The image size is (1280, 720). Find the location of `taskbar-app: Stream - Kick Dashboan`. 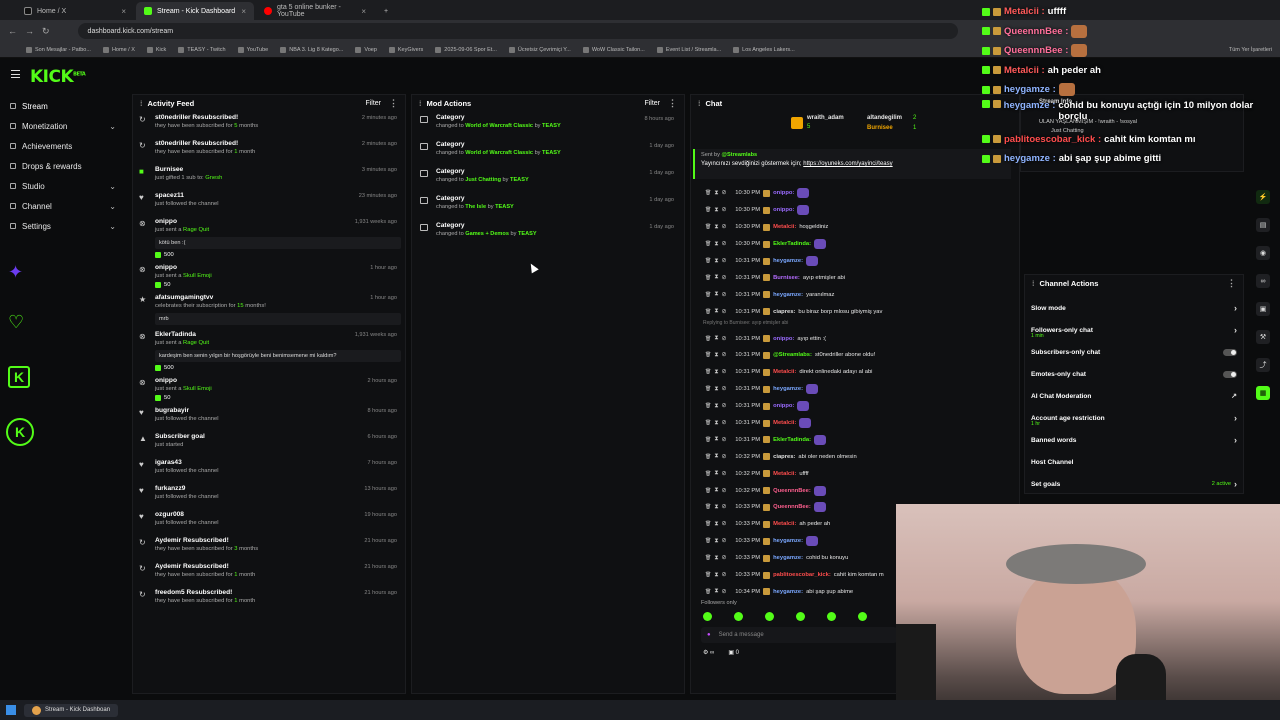

taskbar-app: Stream - Kick Dashboan is located at coordinates (71, 710).